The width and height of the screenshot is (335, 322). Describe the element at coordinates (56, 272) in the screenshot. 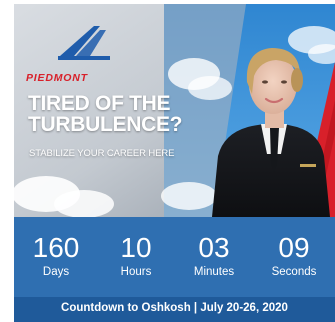

I see `days-label: Days` at that location.